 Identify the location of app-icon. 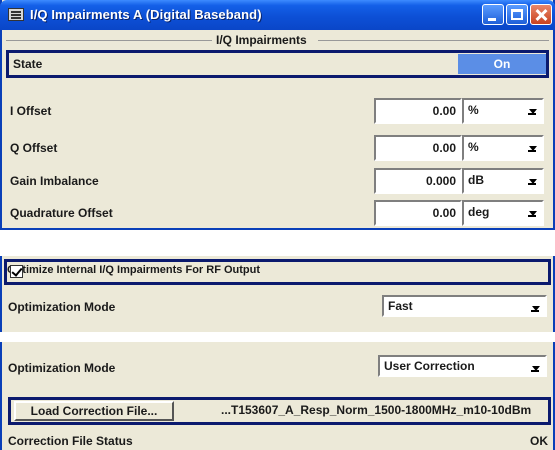
(16, 14).